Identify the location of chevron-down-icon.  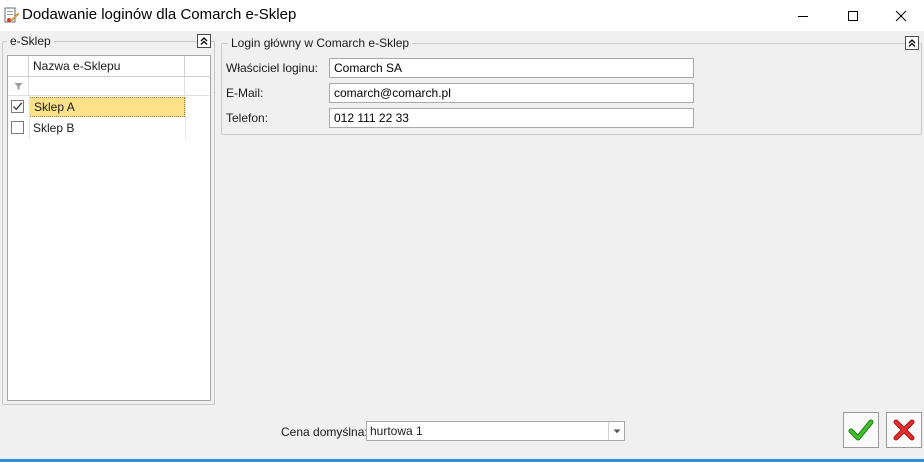
(616, 431).